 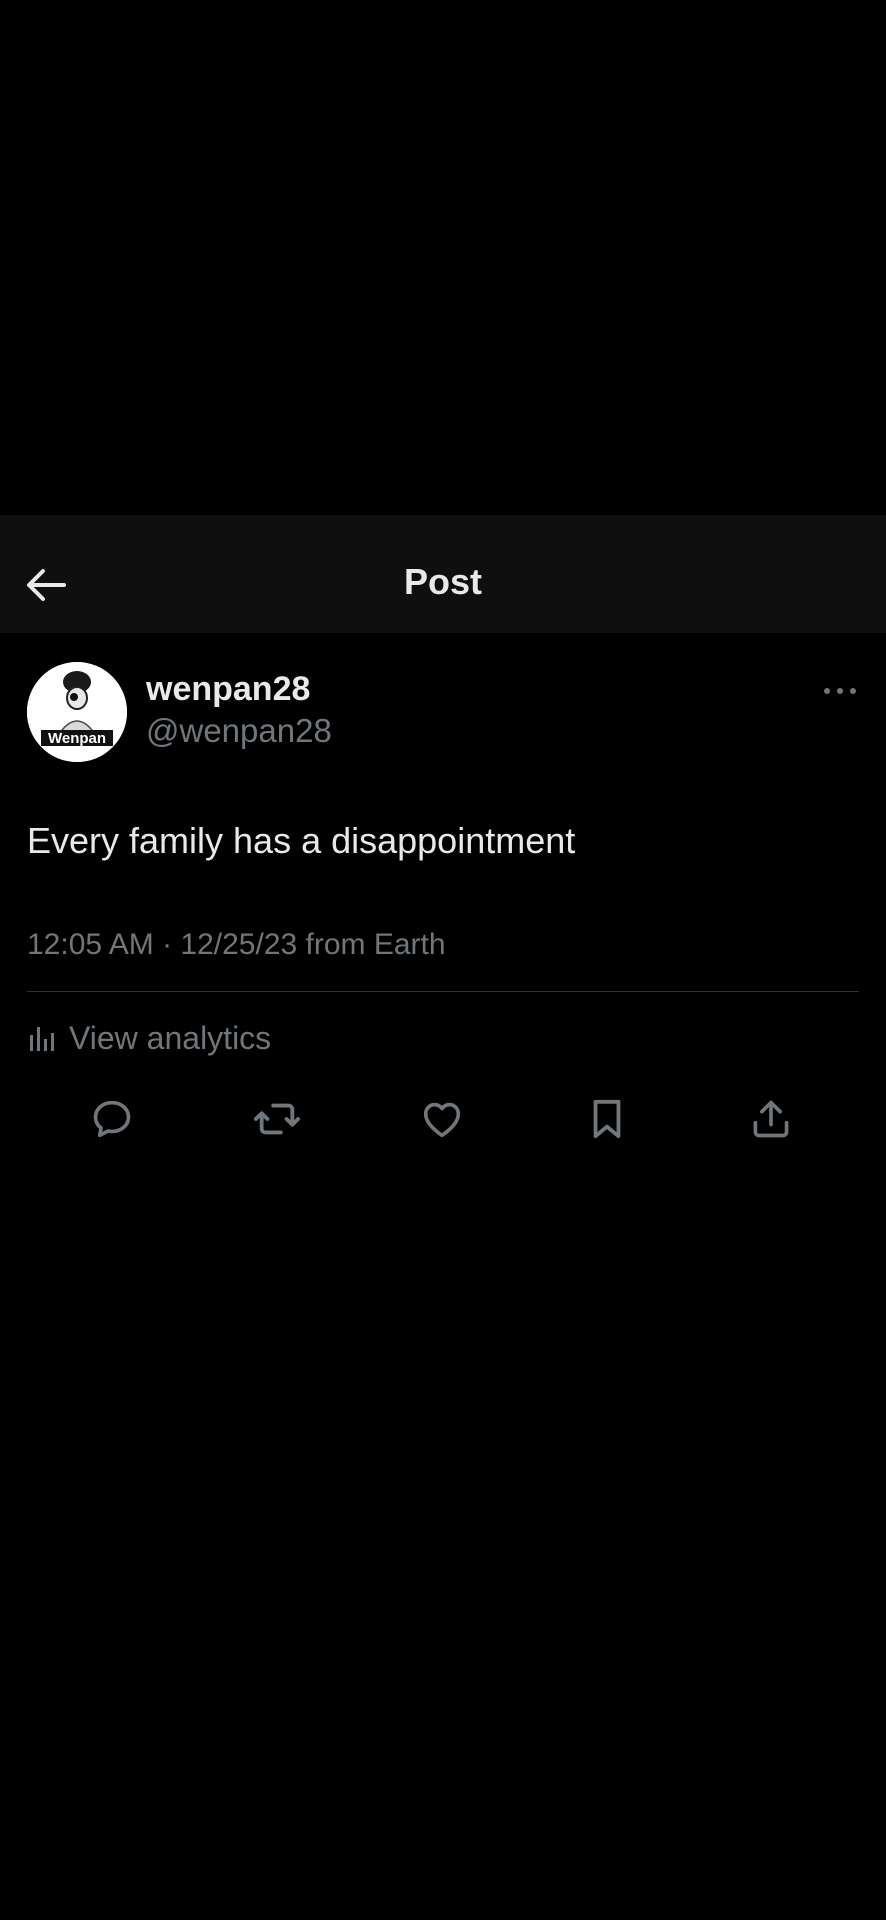 I want to click on author-name: wenpan28, so click(x=228, y=689).